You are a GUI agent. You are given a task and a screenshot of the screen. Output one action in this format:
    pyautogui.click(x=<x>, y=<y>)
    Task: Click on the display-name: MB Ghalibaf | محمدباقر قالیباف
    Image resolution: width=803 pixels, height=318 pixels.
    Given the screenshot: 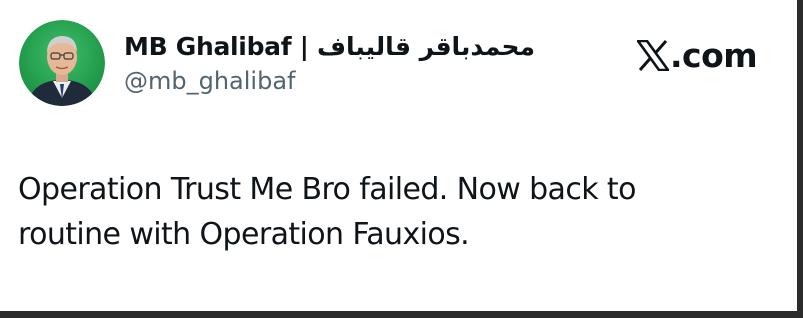 What is the action you would take?
    pyautogui.click(x=329, y=46)
    